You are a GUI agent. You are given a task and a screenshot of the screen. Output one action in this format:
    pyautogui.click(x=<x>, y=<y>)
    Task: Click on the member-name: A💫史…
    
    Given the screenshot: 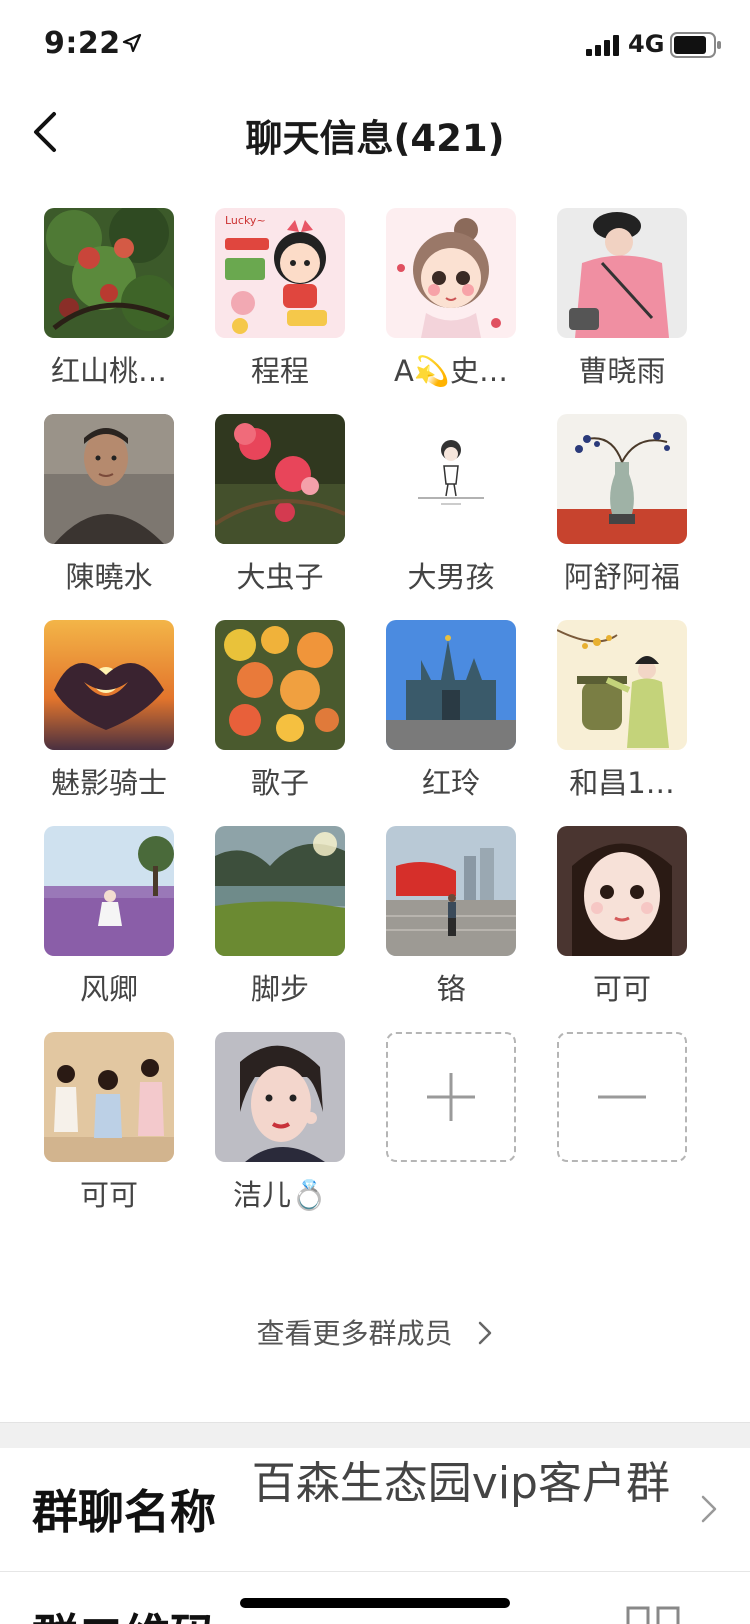 What is the action you would take?
    pyautogui.click(x=451, y=371)
    